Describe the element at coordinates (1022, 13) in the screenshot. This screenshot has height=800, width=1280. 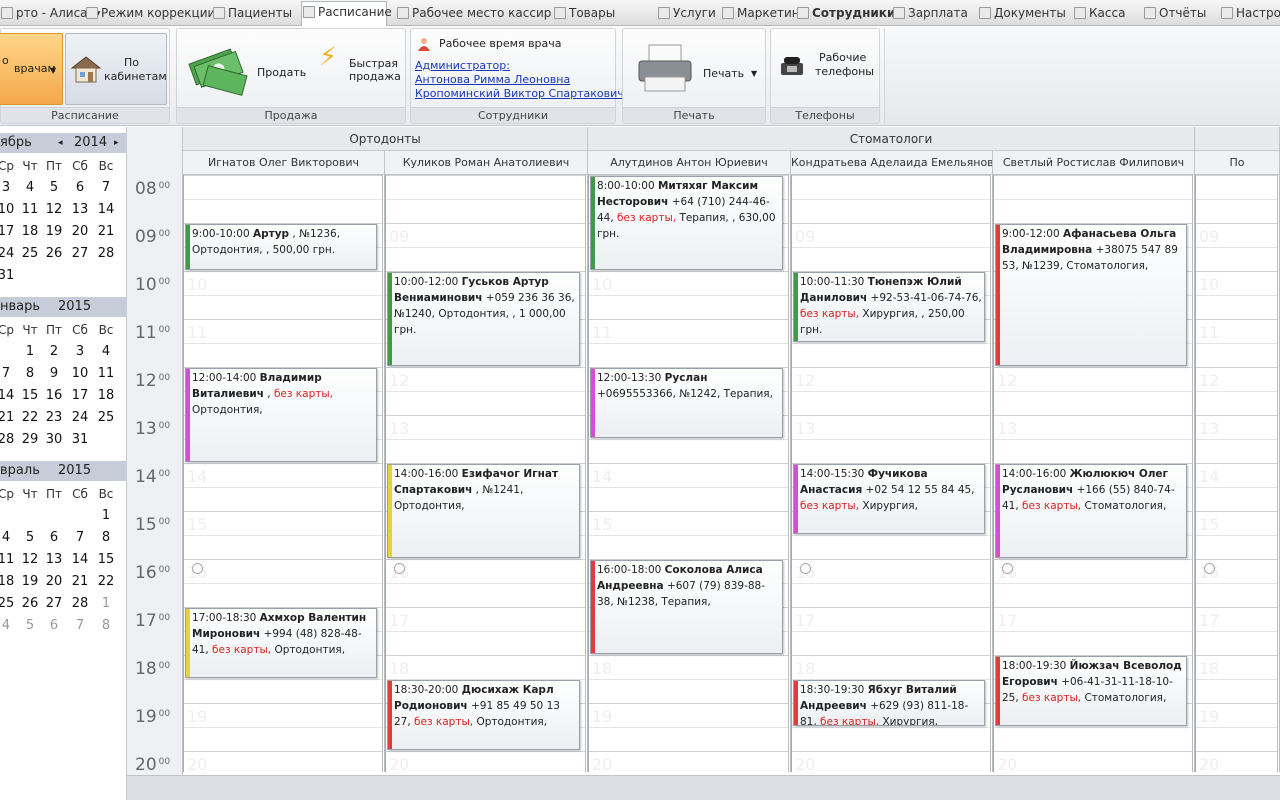
I see `module-tab-10: Документы` at that location.